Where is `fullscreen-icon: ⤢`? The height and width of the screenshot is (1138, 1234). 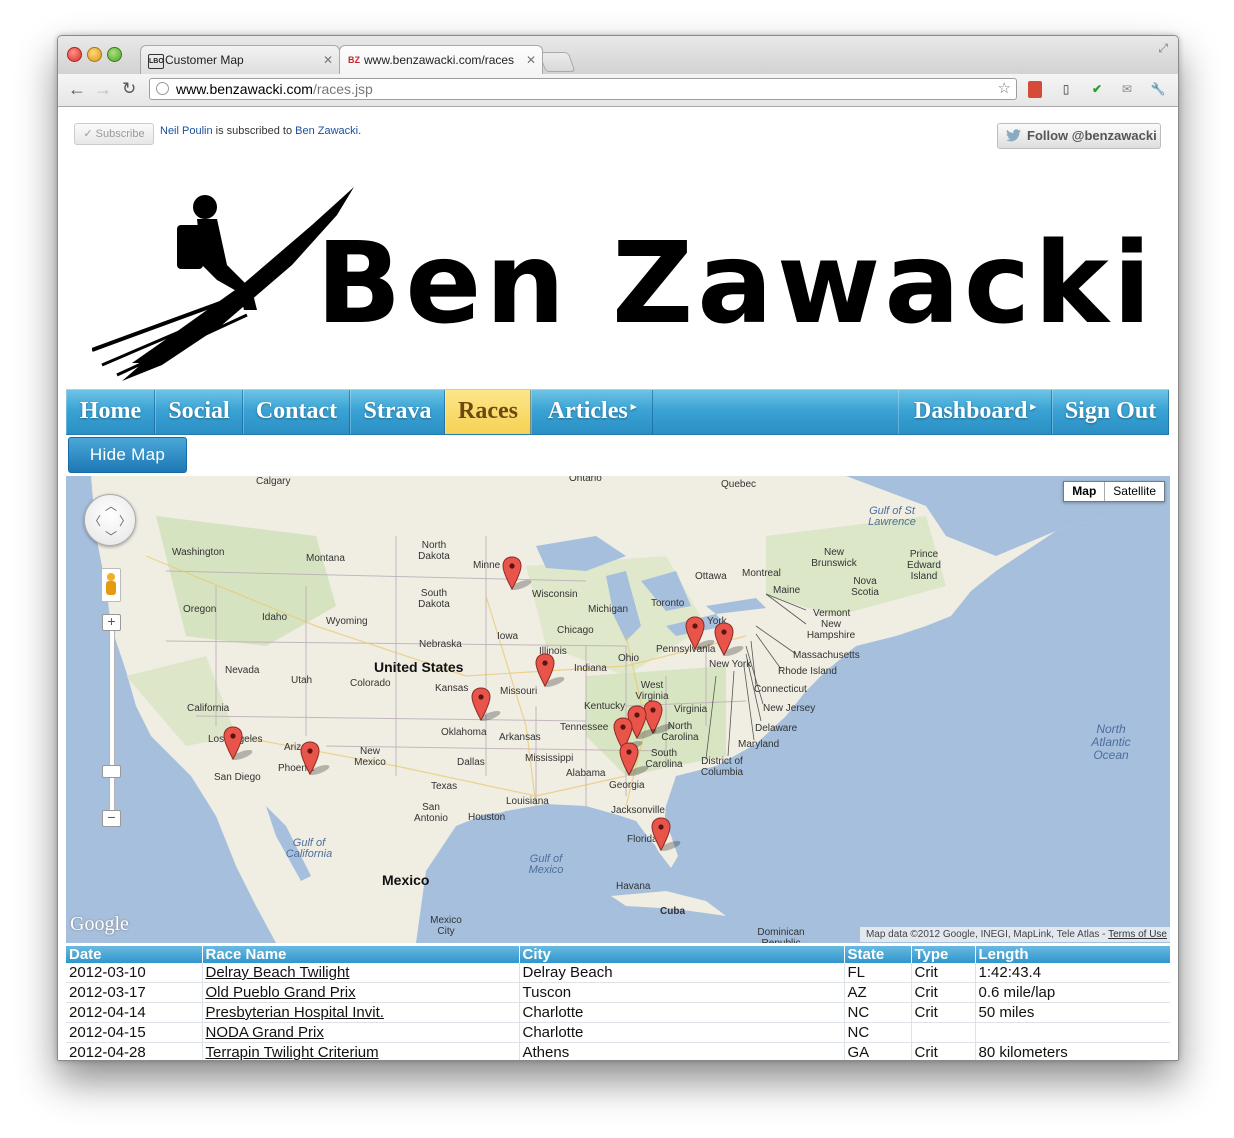
fullscreen-icon: ⤢ is located at coordinates (1163, 48).